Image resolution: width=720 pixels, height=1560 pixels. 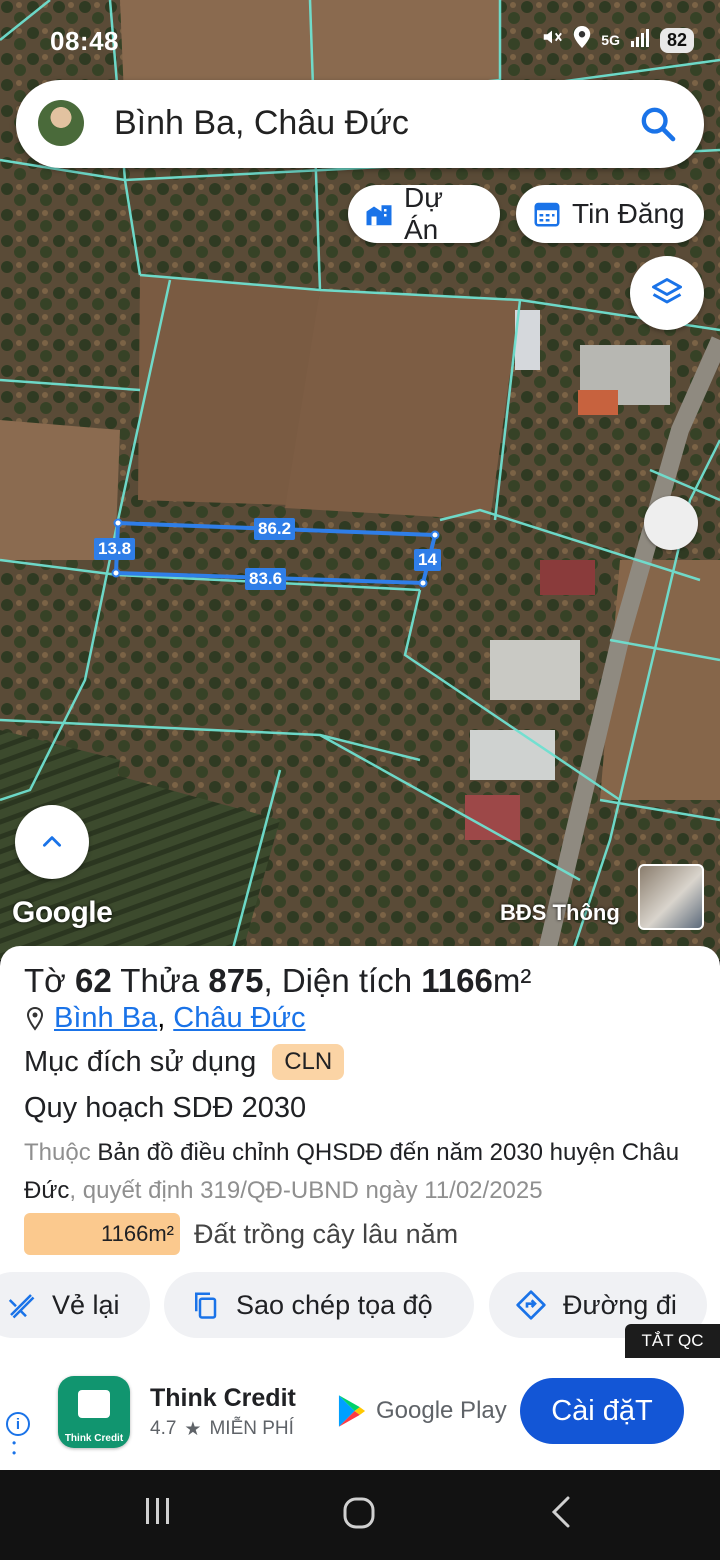 What do you see at coordinates (352, 1411) in the screenshot?
I see `play-store-icon` at bounding box center [352, 1411].